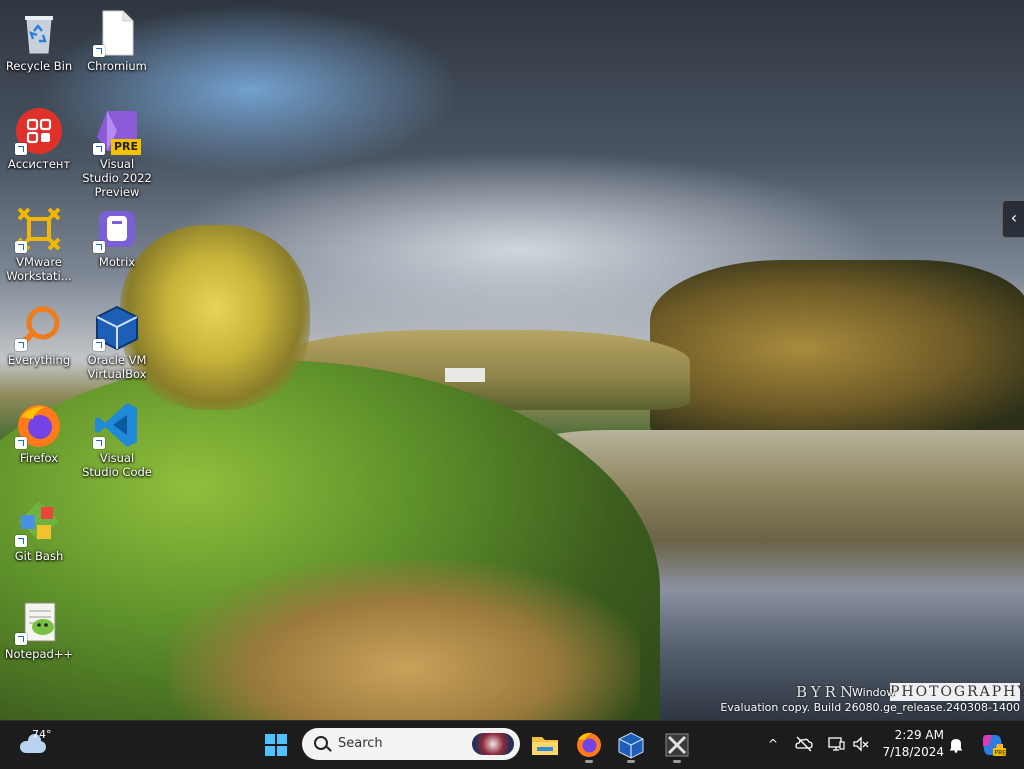 The image size is (1024, 769). I want to click on search-input: Search, so click(411, 744).